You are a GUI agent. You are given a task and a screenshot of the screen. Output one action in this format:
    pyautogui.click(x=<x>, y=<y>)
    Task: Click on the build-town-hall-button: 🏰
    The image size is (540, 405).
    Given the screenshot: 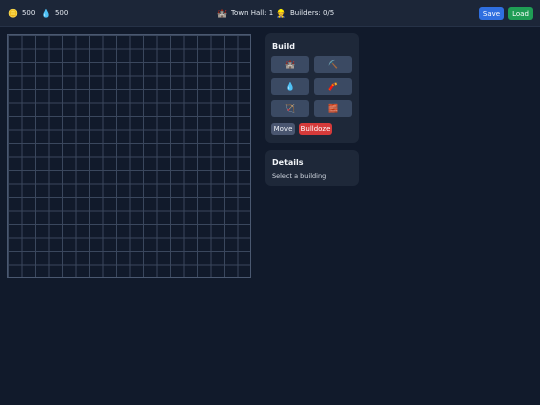 What is the action you would take?
    pyautogui.click(x=290, y=64)
    